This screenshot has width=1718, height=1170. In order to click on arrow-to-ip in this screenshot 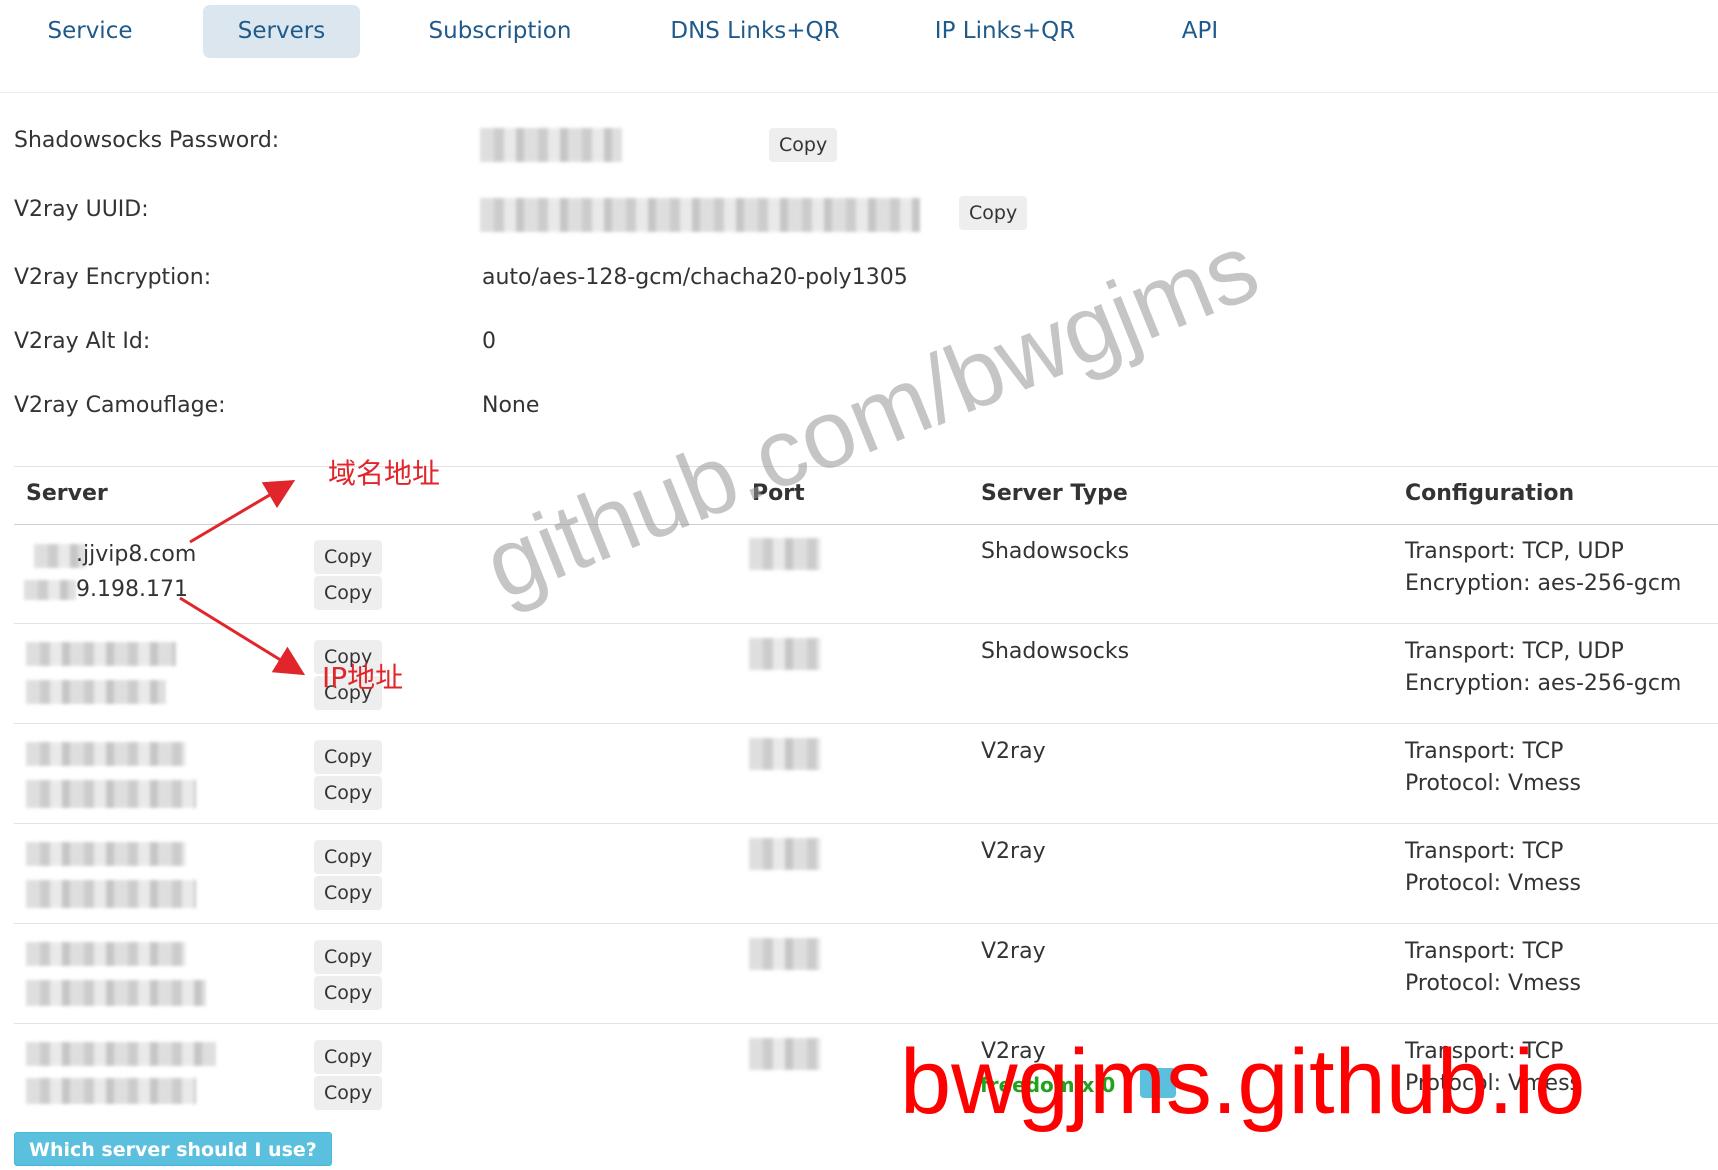, I will do `click(242, 636)`.